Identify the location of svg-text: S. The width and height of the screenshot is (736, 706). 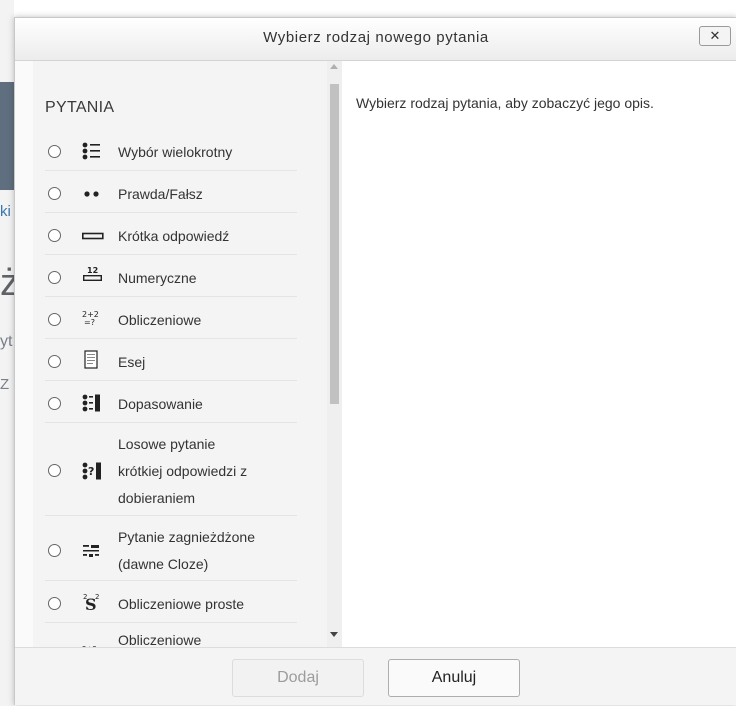
(91, 603).